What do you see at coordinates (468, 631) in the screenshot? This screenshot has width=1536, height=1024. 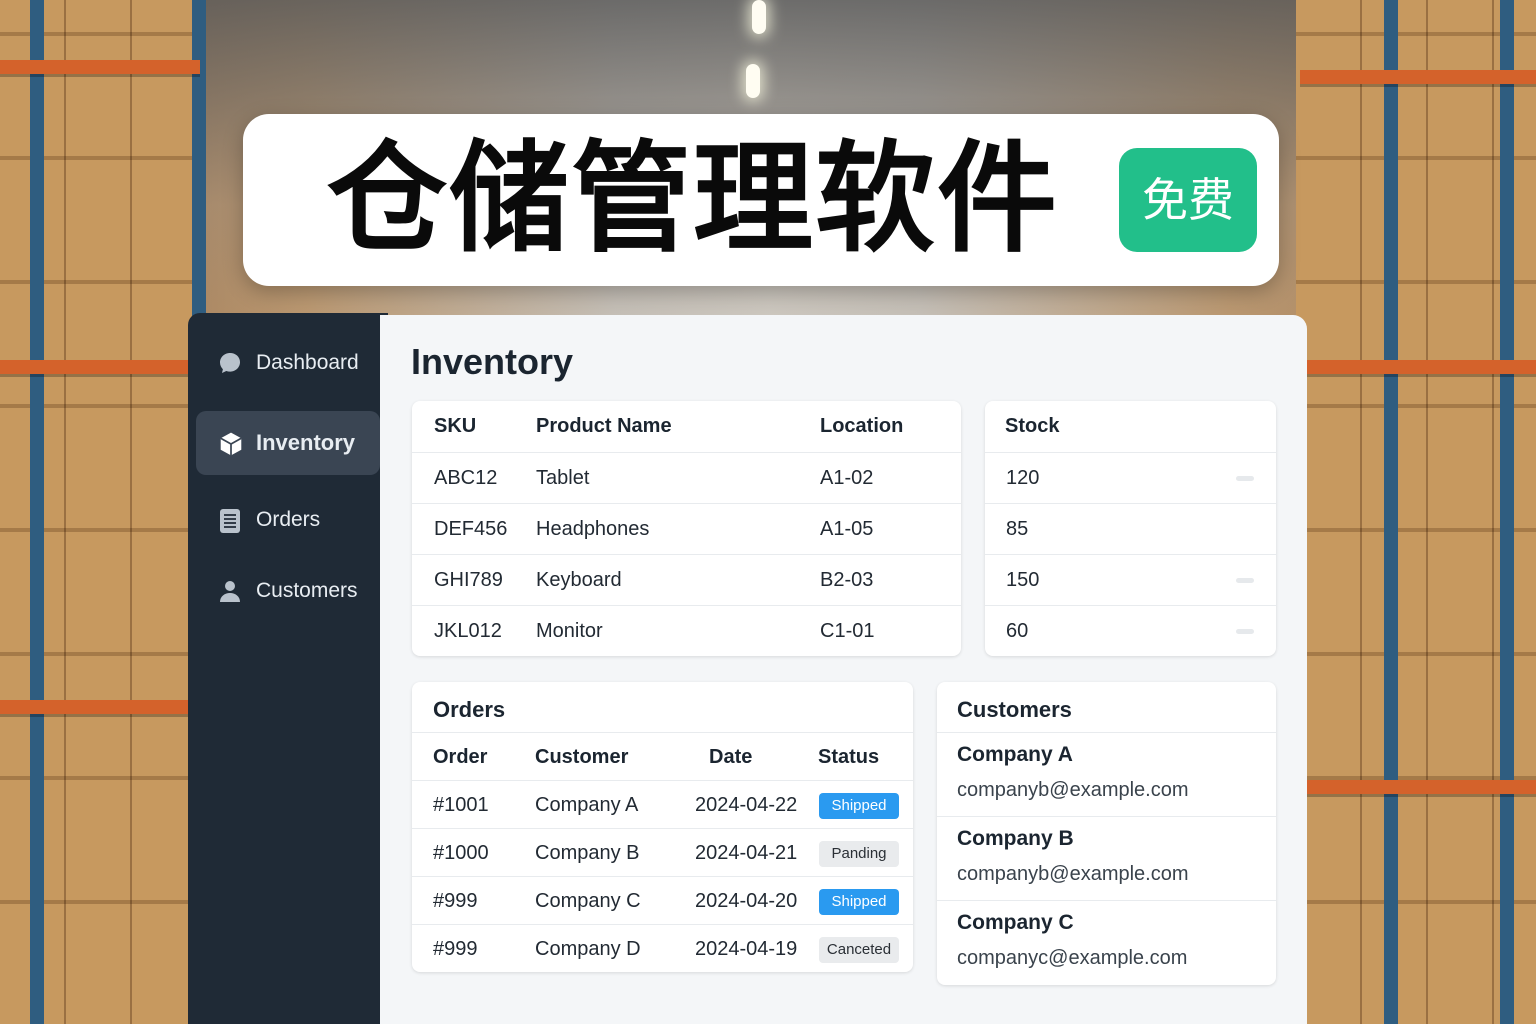 I see `sku-cell: JKL012` at bounding box center [468, 631].